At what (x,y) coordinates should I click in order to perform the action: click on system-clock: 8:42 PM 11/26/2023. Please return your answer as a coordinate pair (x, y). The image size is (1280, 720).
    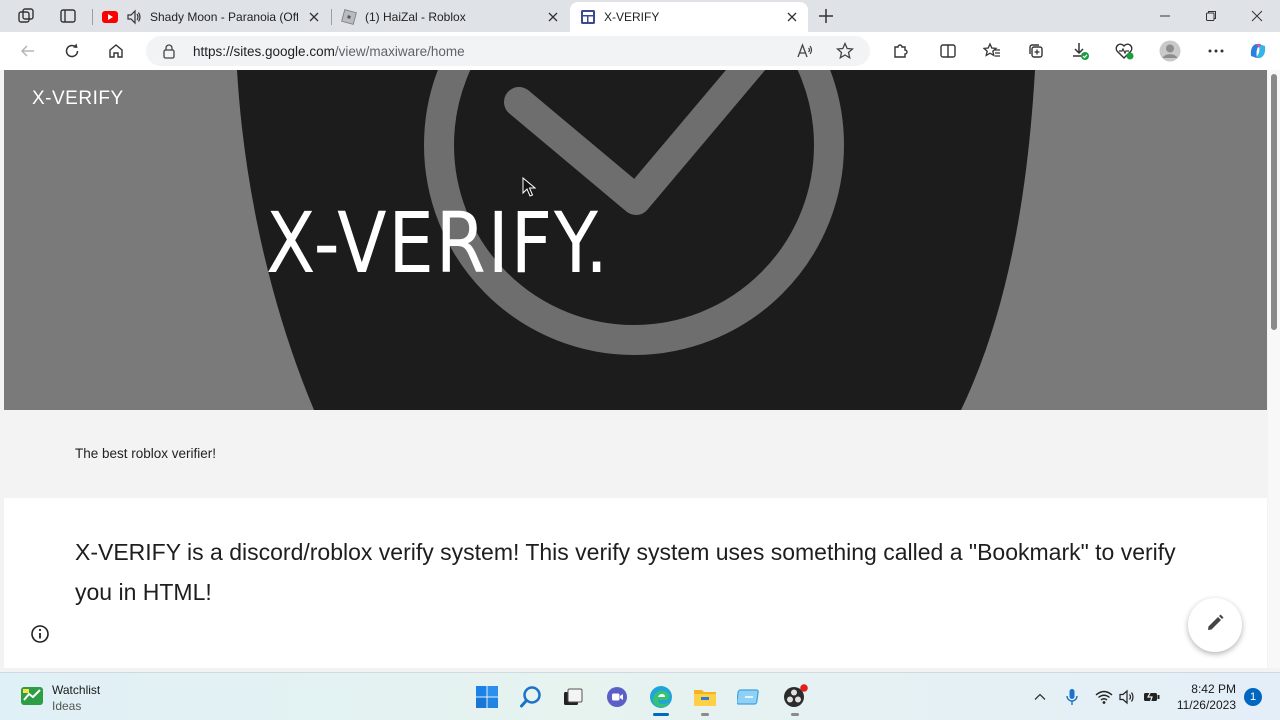
    Looking at the image, I should click on (1202, 697).